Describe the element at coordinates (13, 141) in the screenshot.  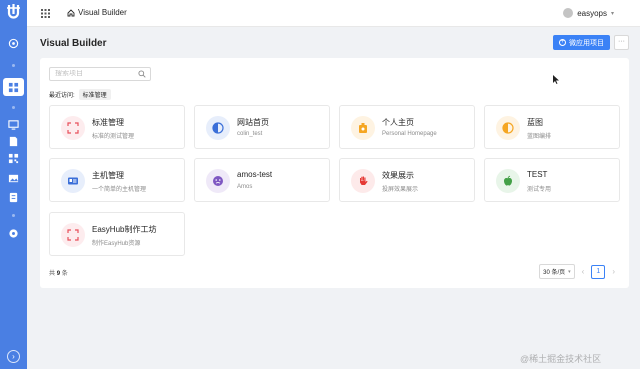
I see `document-icon` at that location.